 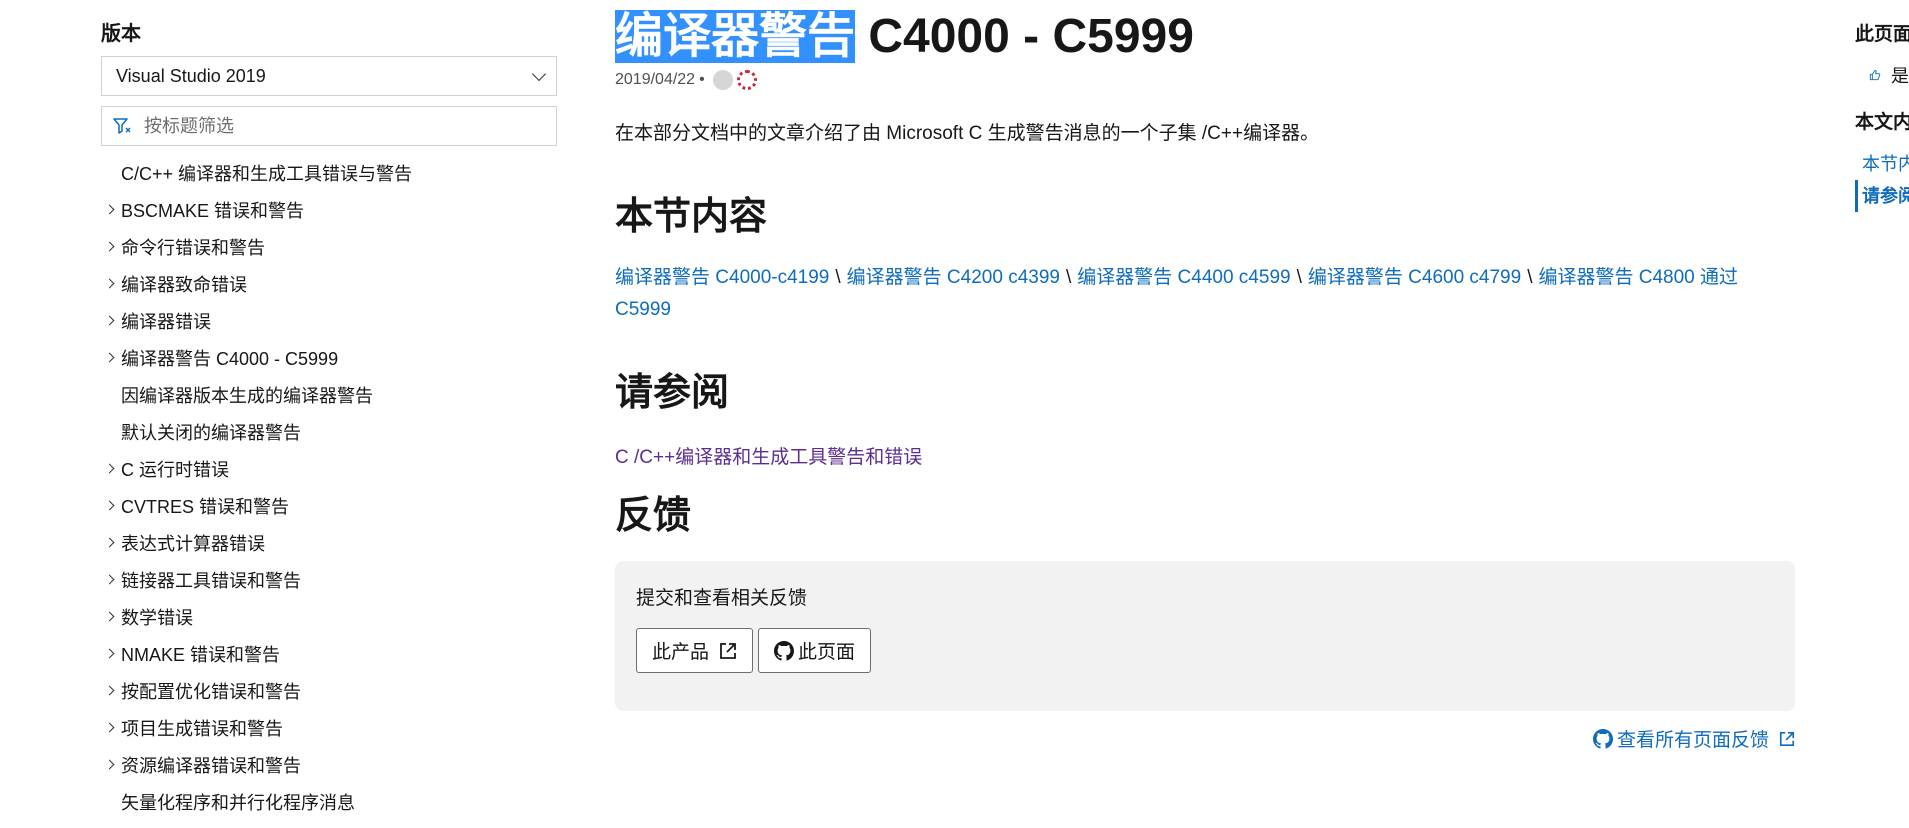 What do you see at coordinates (193, 543) in the screenshot?
I see `toc-item-label: 表达式计算器错误` at bounding box center [193, 543].